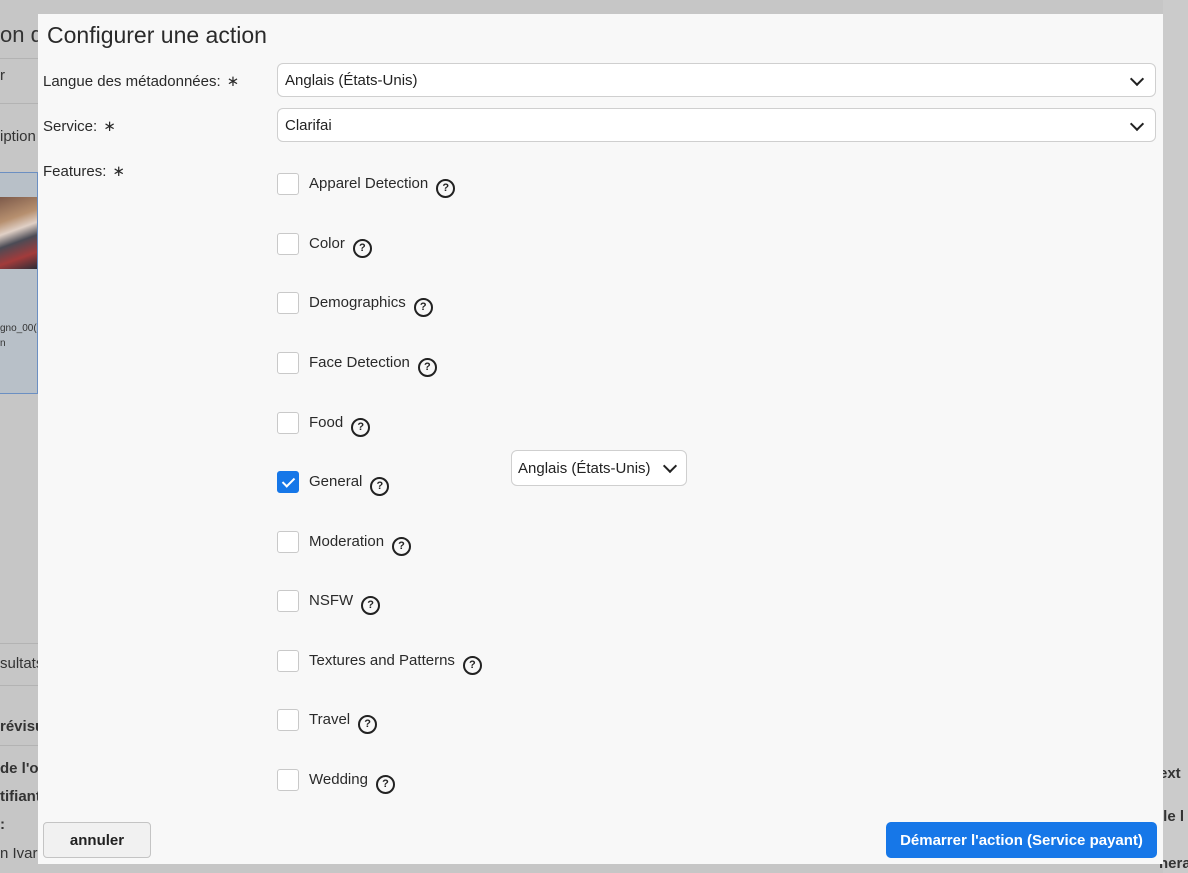 The image size is (1188, 873). I want to click on feature-label: Textures and Patterns, so click(382, 660).